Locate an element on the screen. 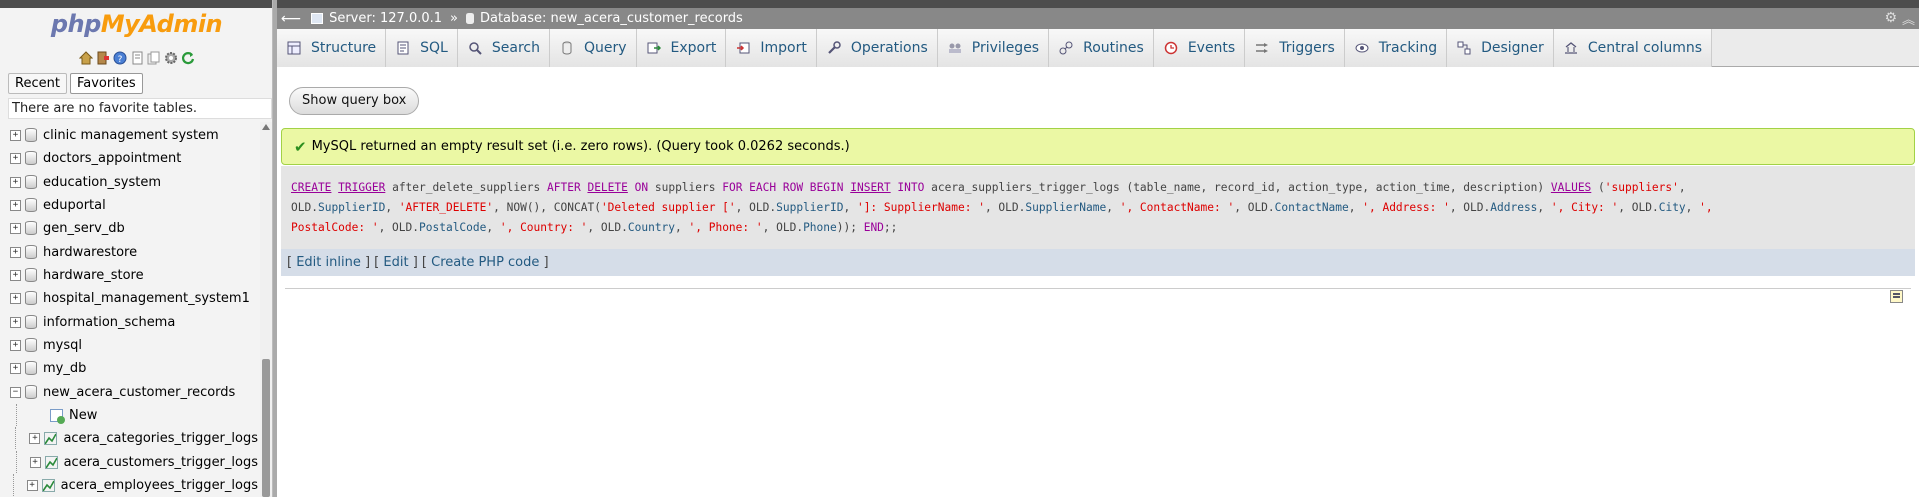 This screenshot has height=497, width=1919. db-name: clinic management system is located at coordinates (131, 135).